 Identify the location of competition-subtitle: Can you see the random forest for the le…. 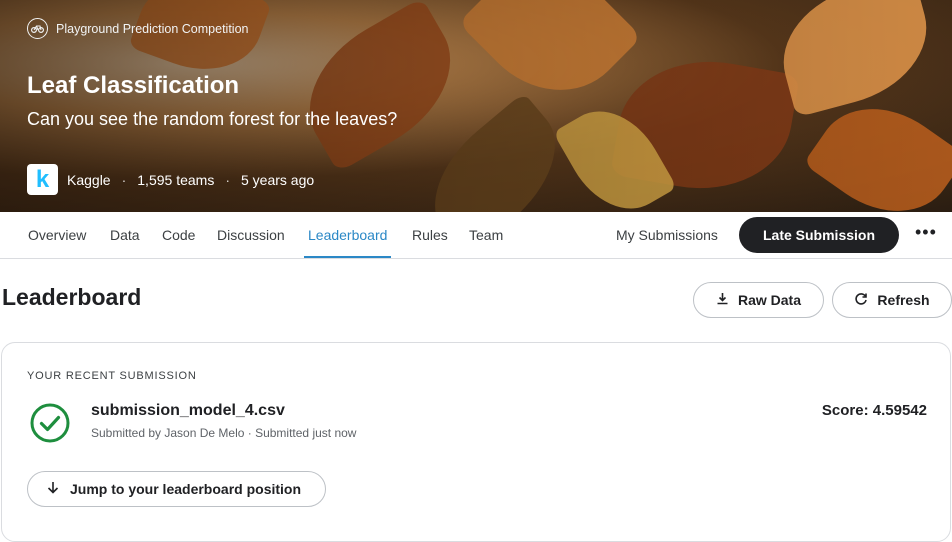
(212, 119).